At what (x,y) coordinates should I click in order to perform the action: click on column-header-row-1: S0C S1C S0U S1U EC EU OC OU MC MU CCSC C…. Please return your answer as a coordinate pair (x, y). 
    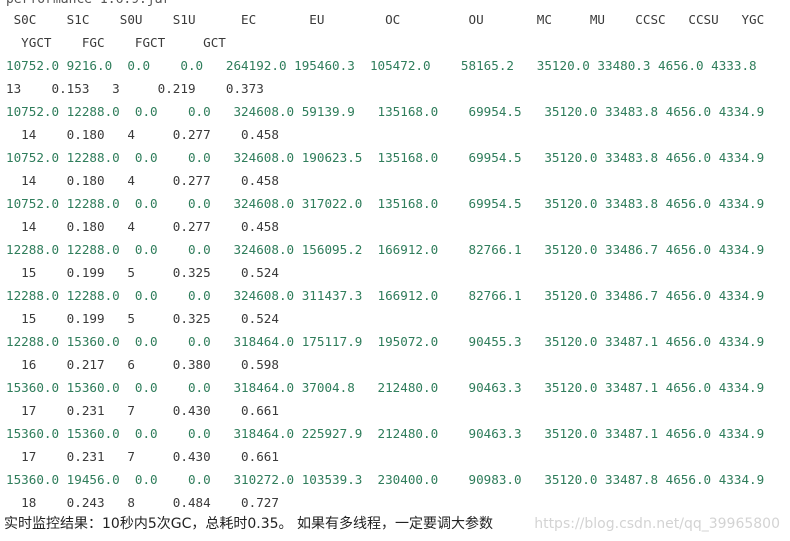
    Looking at the image, I should click on (385, 19).